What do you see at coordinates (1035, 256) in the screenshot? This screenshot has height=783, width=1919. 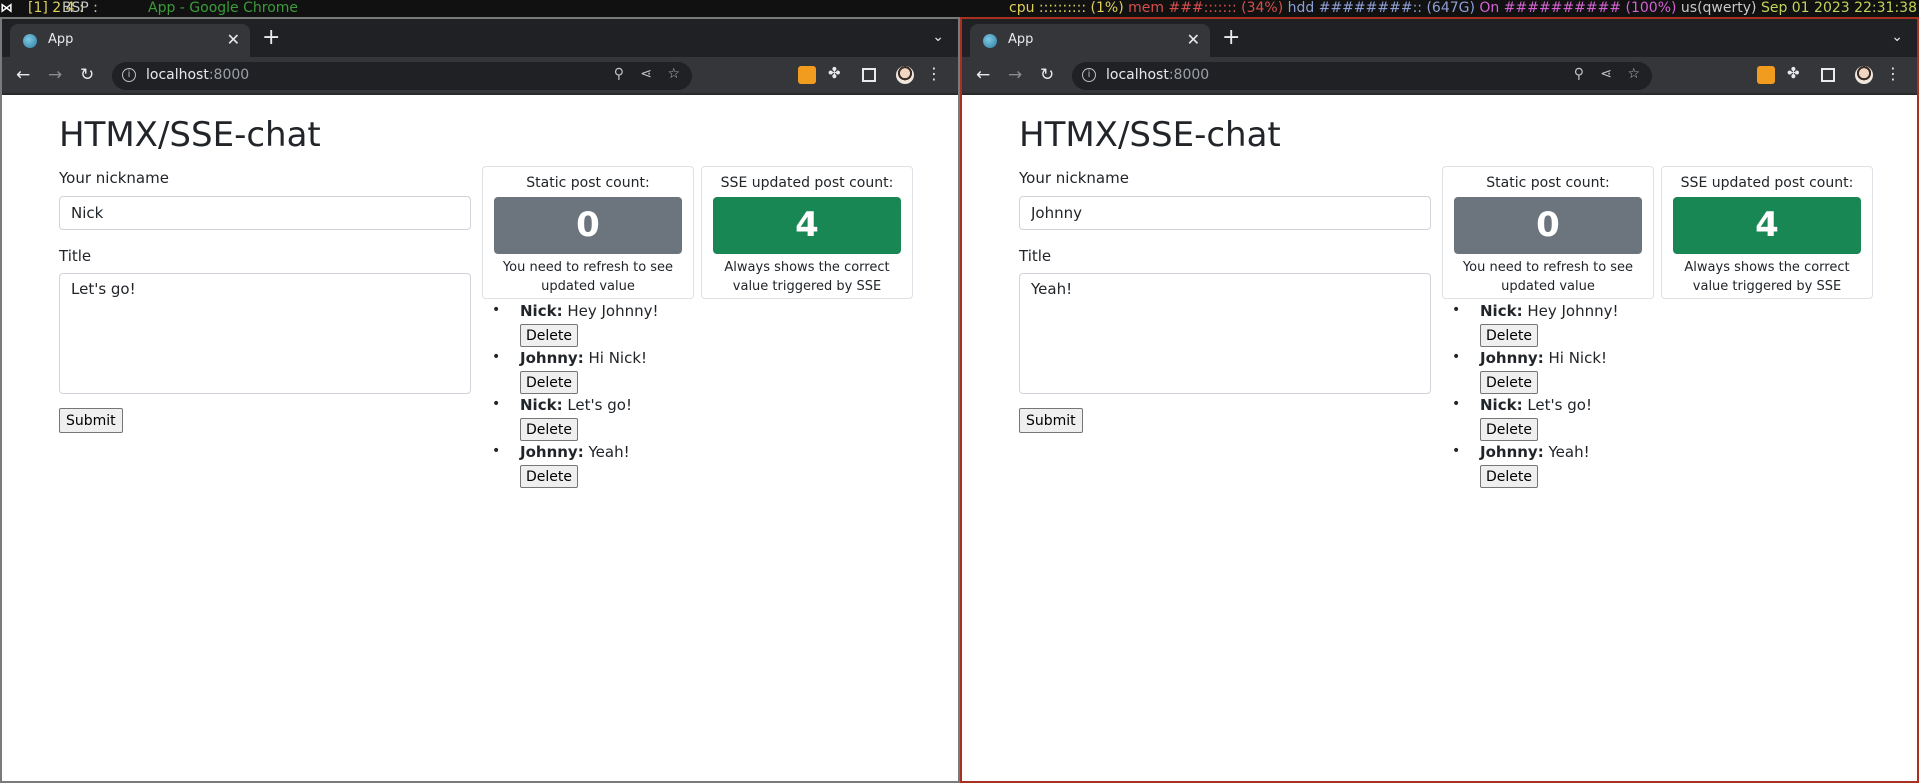 I see `title-label: Title` at bounding box center [1035, 256].